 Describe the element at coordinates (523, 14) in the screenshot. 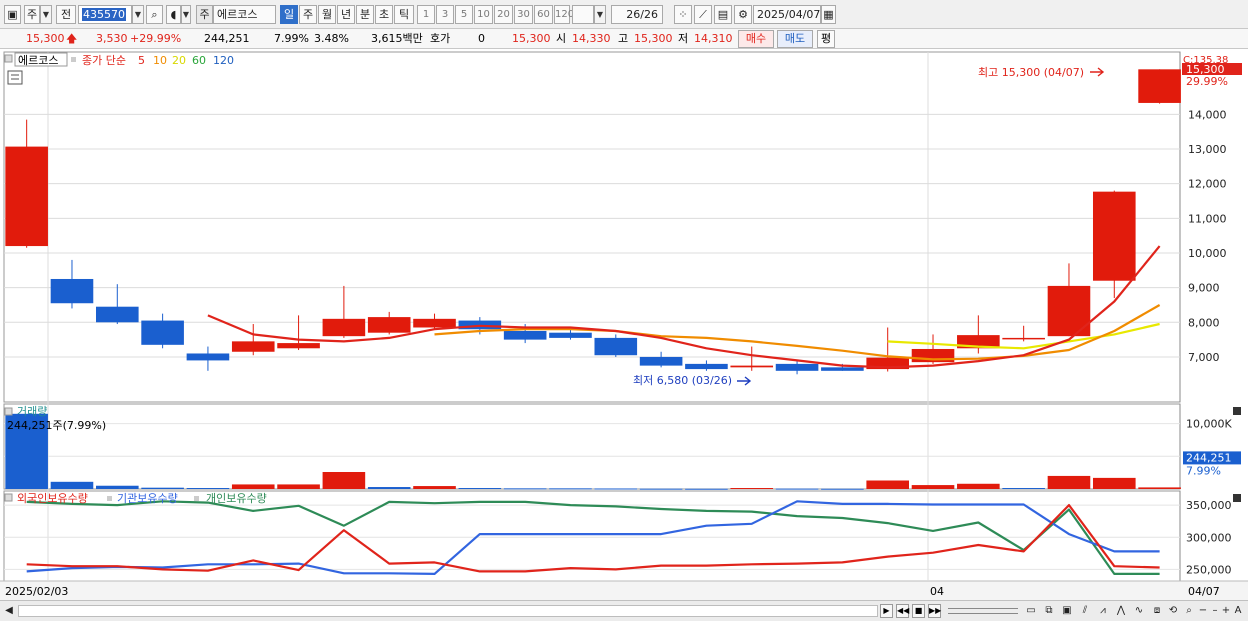

I see `interval-30: 30` at that location.